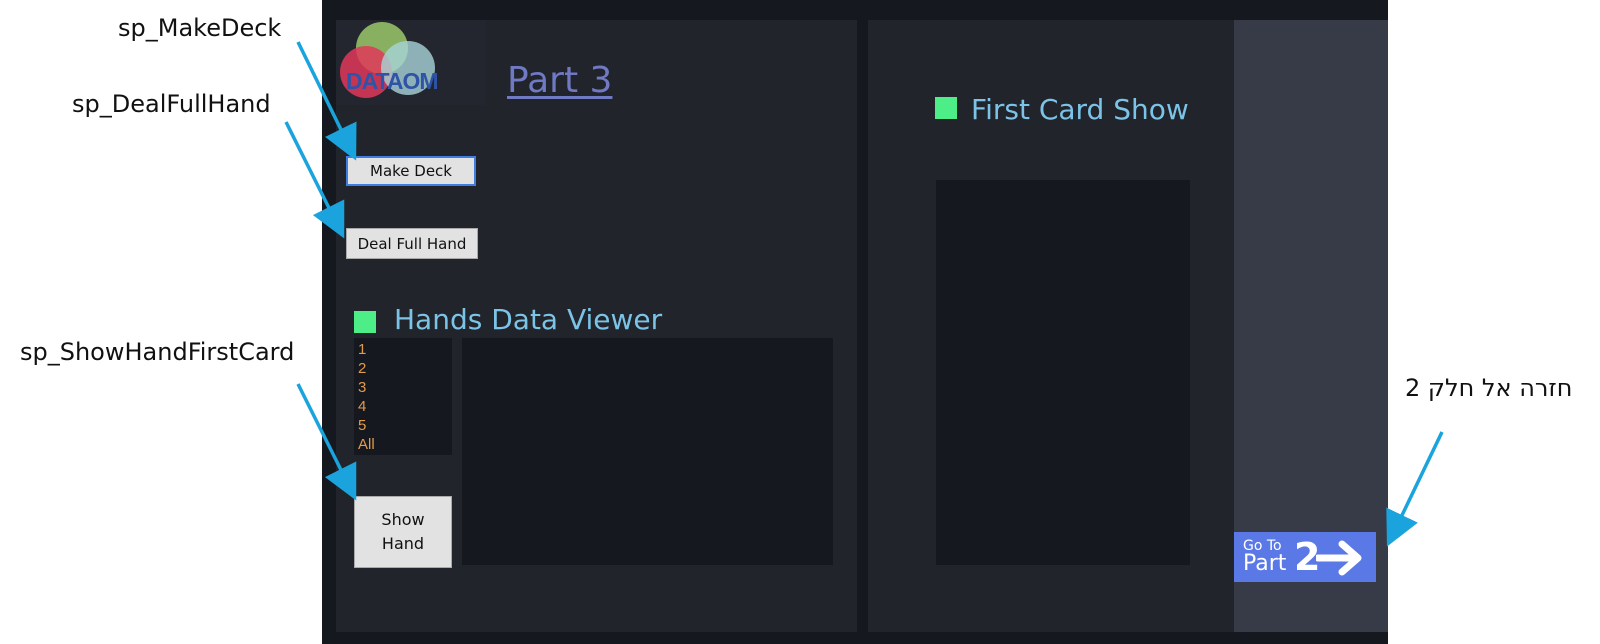 The width and height of the screenshot is (1600, 644). I want to click on deal-full-hand-button: Deal Full Hand, so click(412, 243).